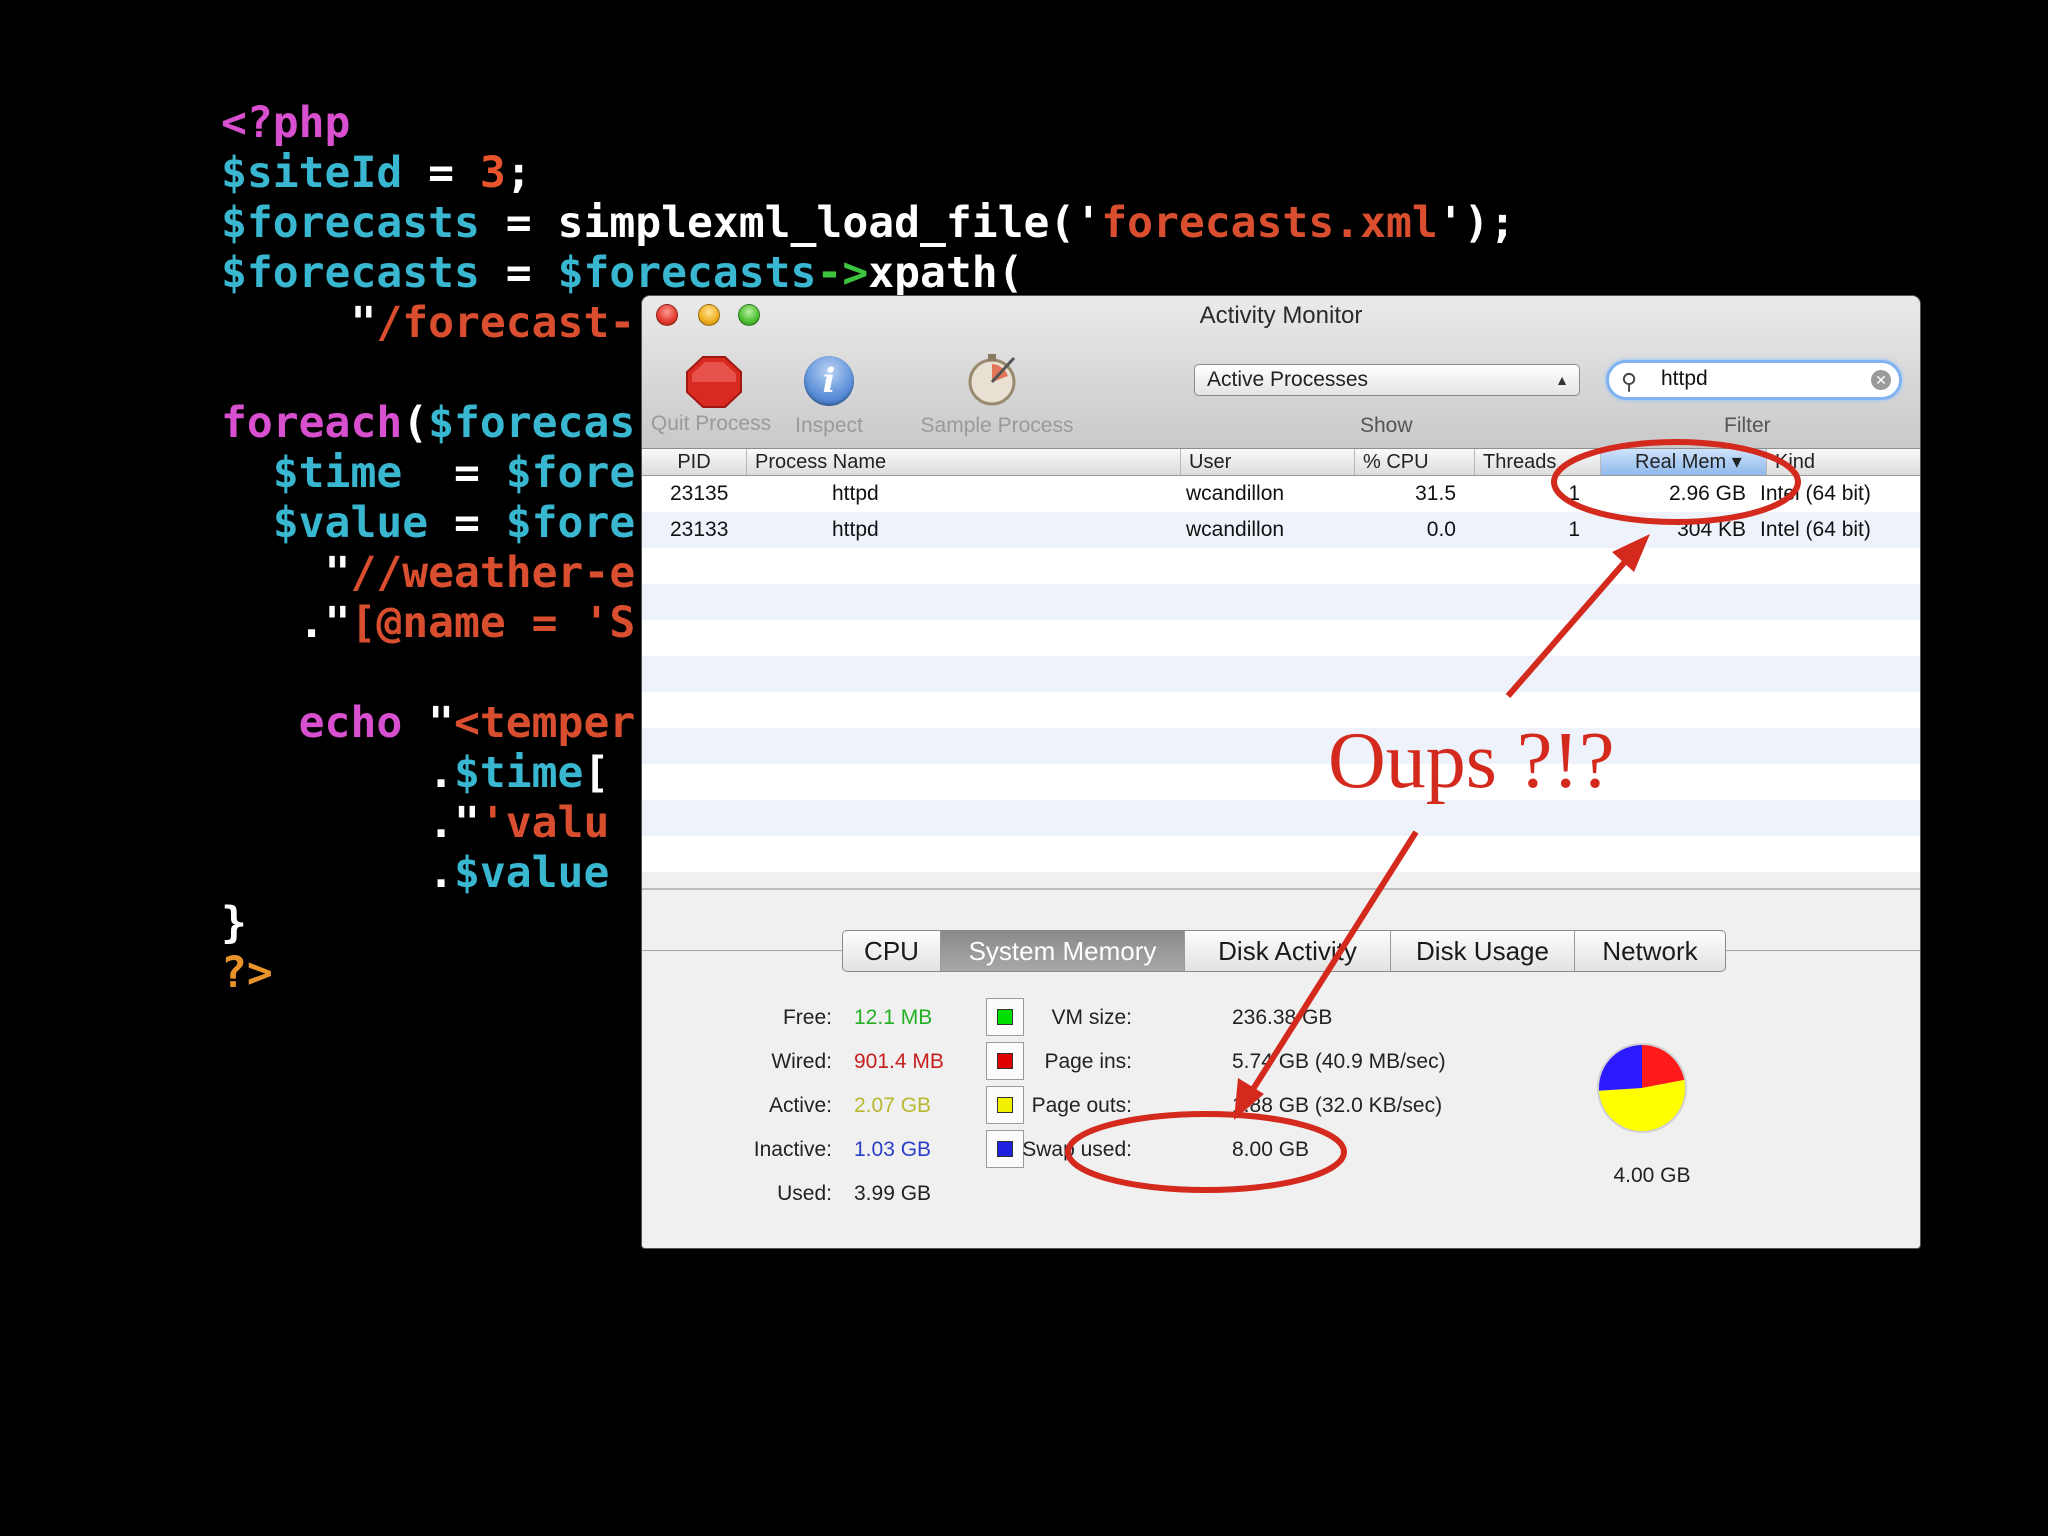 The width and height of the screenshot is (2048, 1536). What do you see at coordinates (518, 173) in the screenshot?
I see `code-token: ;` at bounding box center [518, 173].